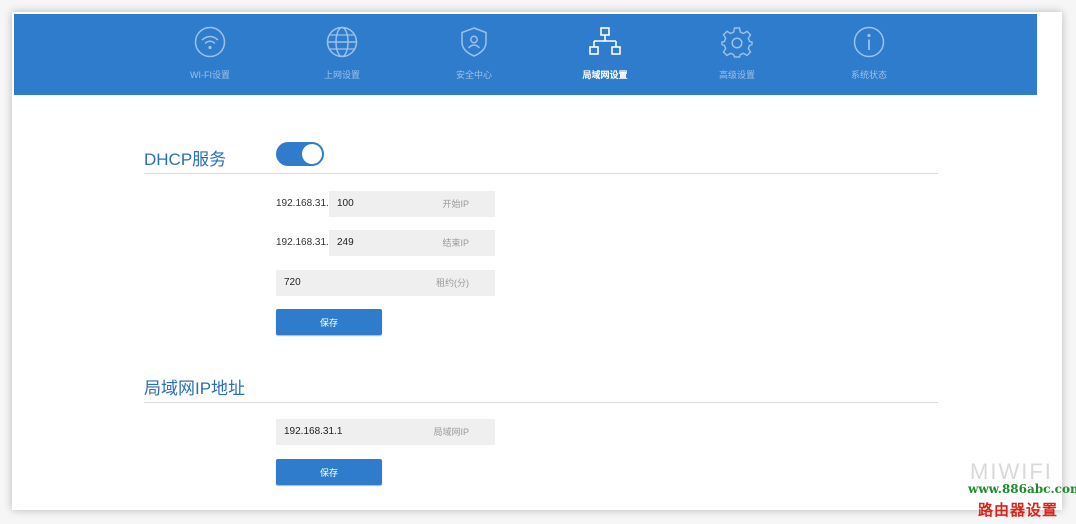 Image resolution: width=1076 pixels, height=524 pixels. I want to click on nav-item-lan: 局域网设置, so click(605, 54).